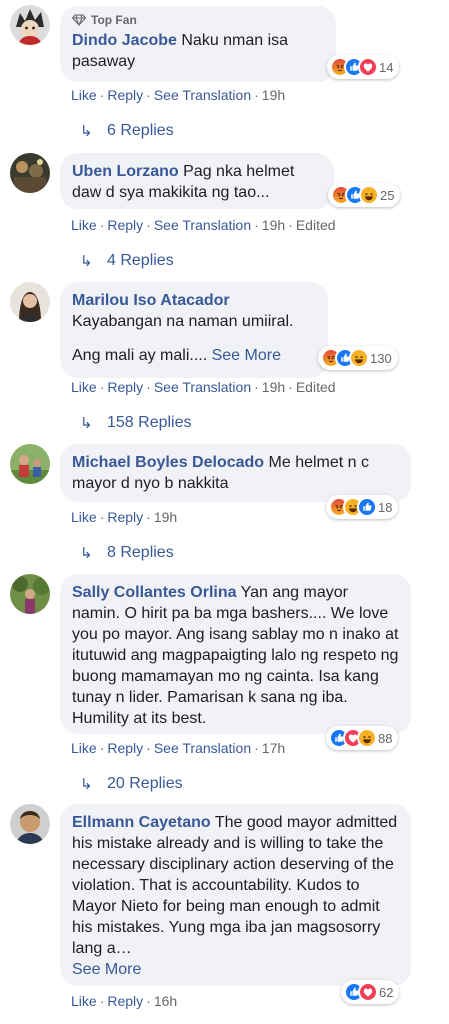 The height and width of the screenshot is (1024, 449). I want to click on reaction-summary: 18, so click(362, 507).